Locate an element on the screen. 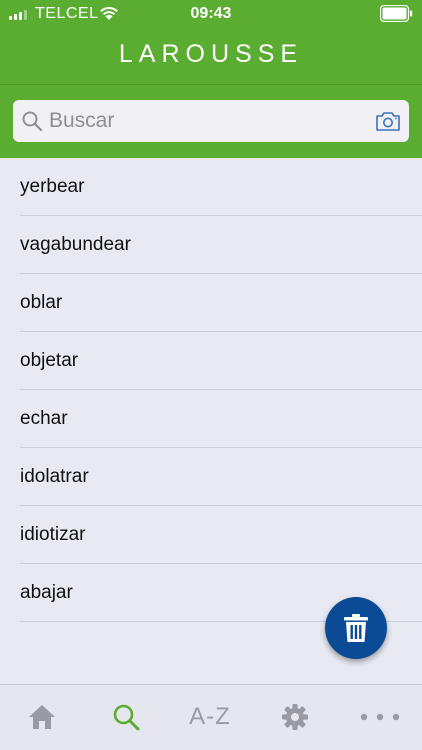 Image resolution: width=422 pixels, height=750 pixels. history-item: idolatrar is located at coordinates (211, 477).